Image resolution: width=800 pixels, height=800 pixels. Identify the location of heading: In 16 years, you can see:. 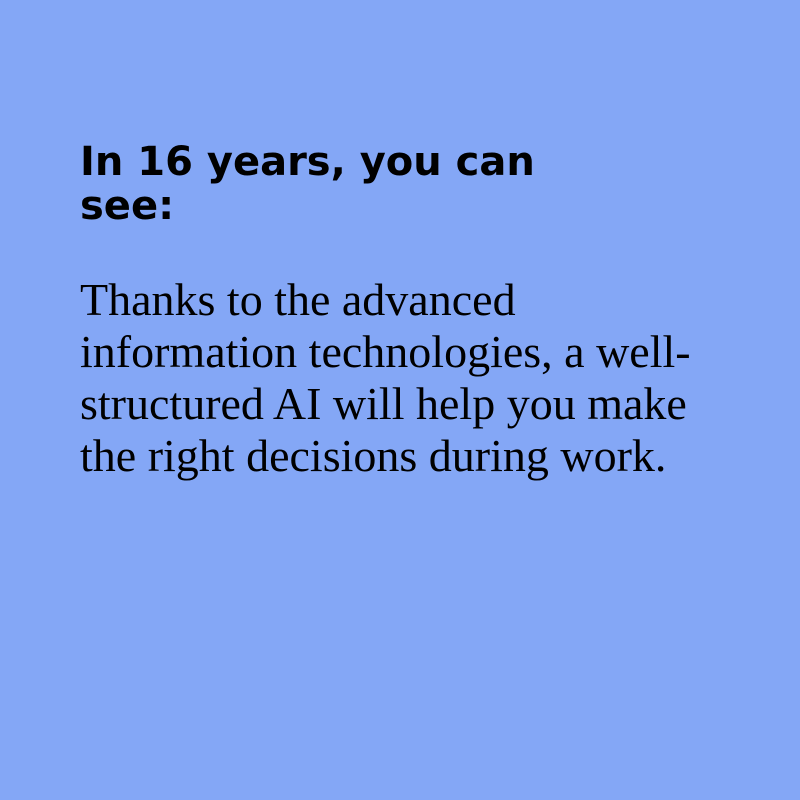
(307, 184).